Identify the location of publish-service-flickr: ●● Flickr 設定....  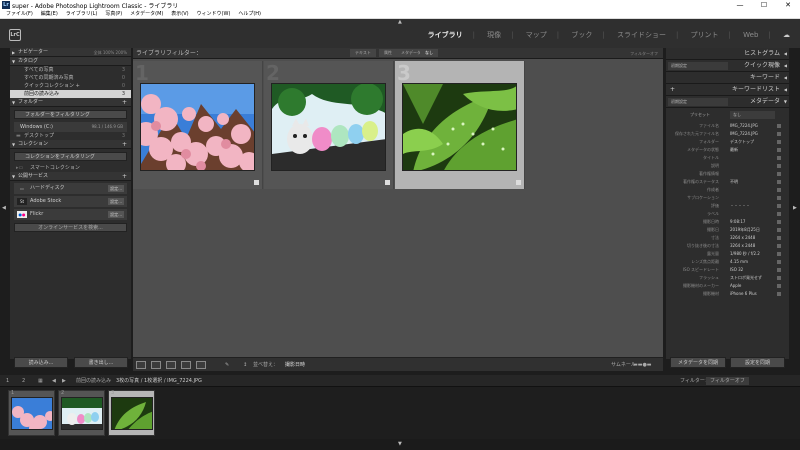
(70, 214).